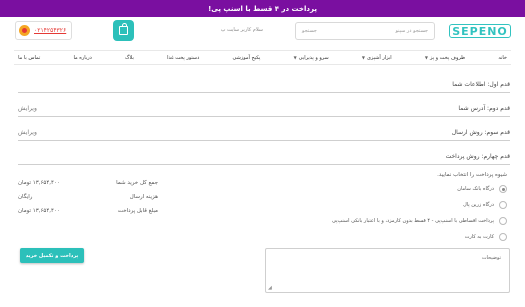 The width and height of the screenshot is (525, 307). What do you see at coordinates (502, 58) in the screenshot?
I see `nav-item-home: خانه` at bounding box center [502, 58].